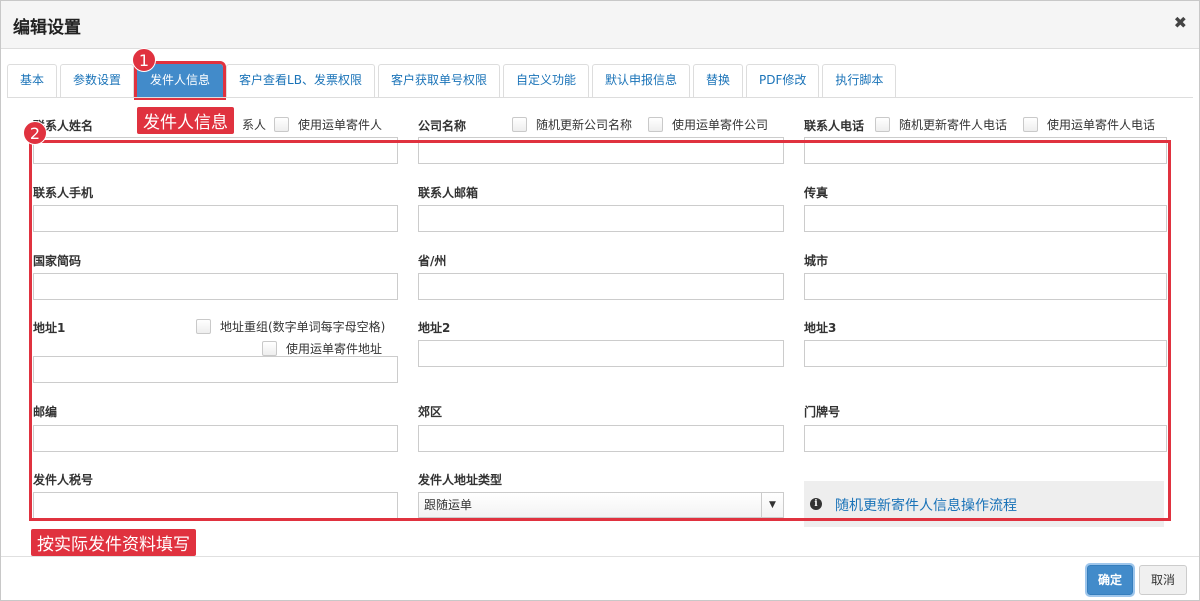 The width and height of the screenshot is (1200, 601). Describe the element at coordinates (601, 150) in the screenshot. I see `company-input` at that location.